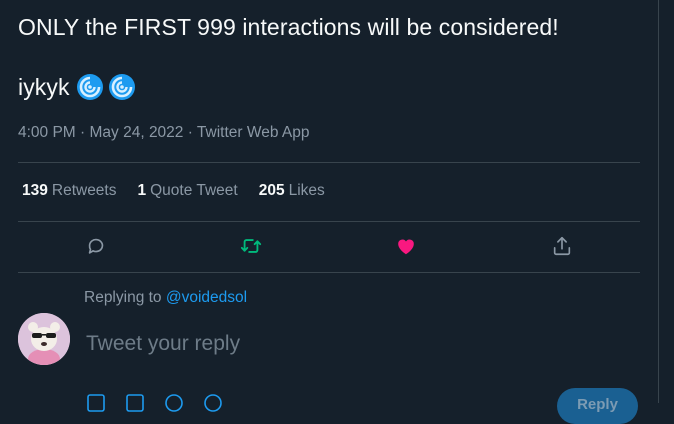 The height and width of the screenshot is (424, 674). What do you see at coordinates (658, 201) in the screenshot?
I see `column-border` at bounding box center [658, 201].